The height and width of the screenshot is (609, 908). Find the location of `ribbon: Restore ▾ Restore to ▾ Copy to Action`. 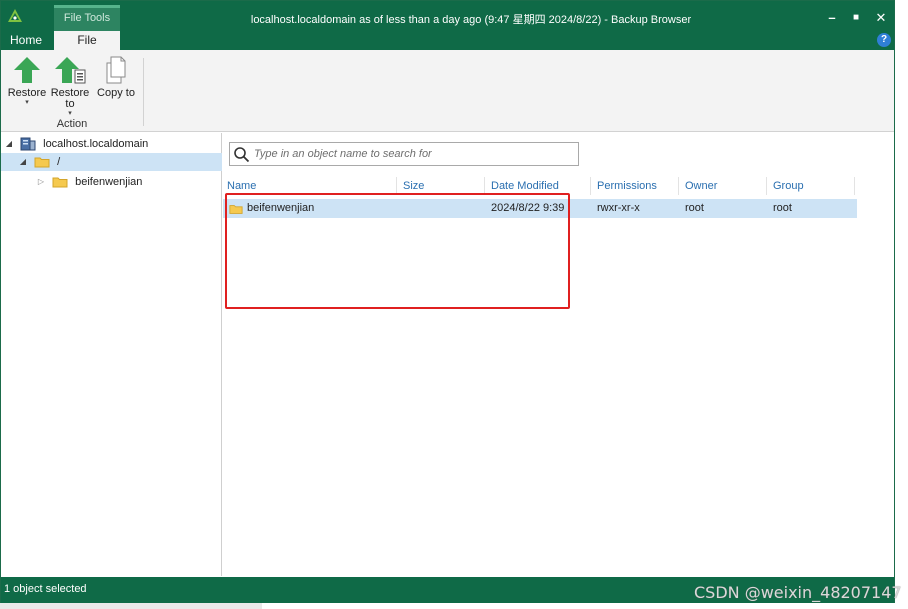

ribbon: Restore ▾ Restore to ▾ Copy to Action is located at coordinates (447, 91).